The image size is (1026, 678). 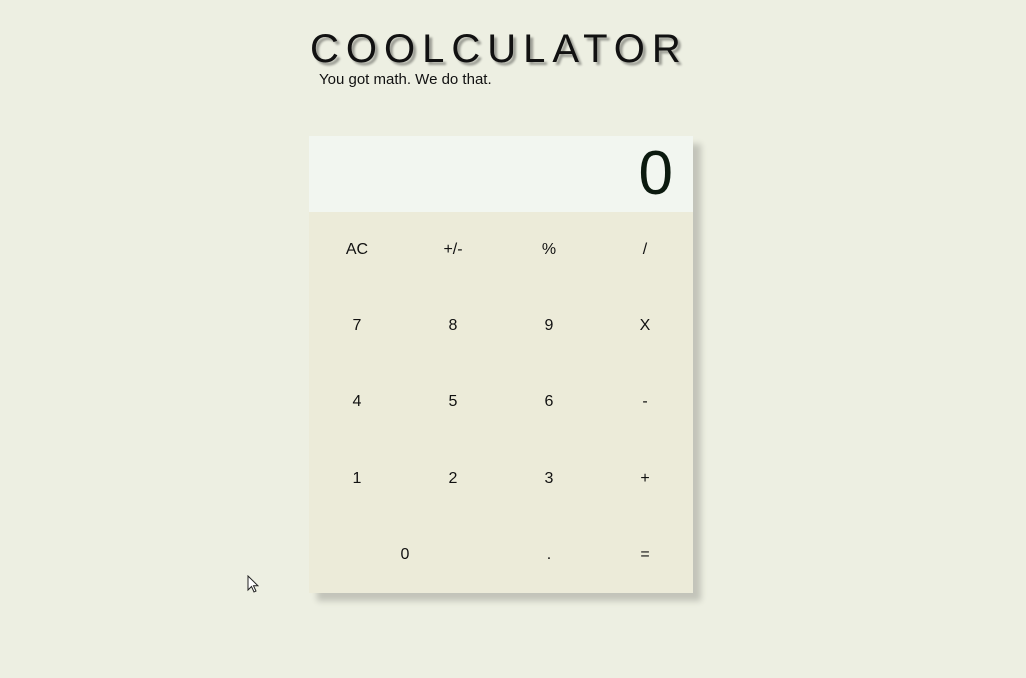 What do you see at coordinates (253, 584) in the screenshot?
I see `mouse-pointer-icon` at bounding box center [253, 584].